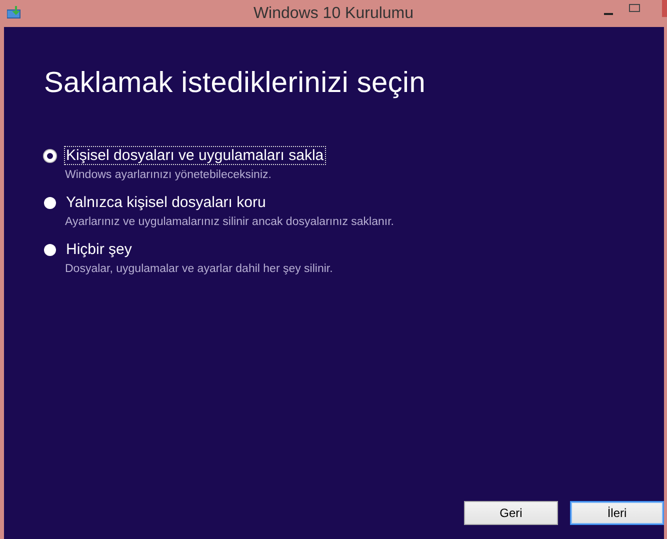 The image size is (667, 539). I want to click on option-label: Hiçbir şey, so click(99, 249).